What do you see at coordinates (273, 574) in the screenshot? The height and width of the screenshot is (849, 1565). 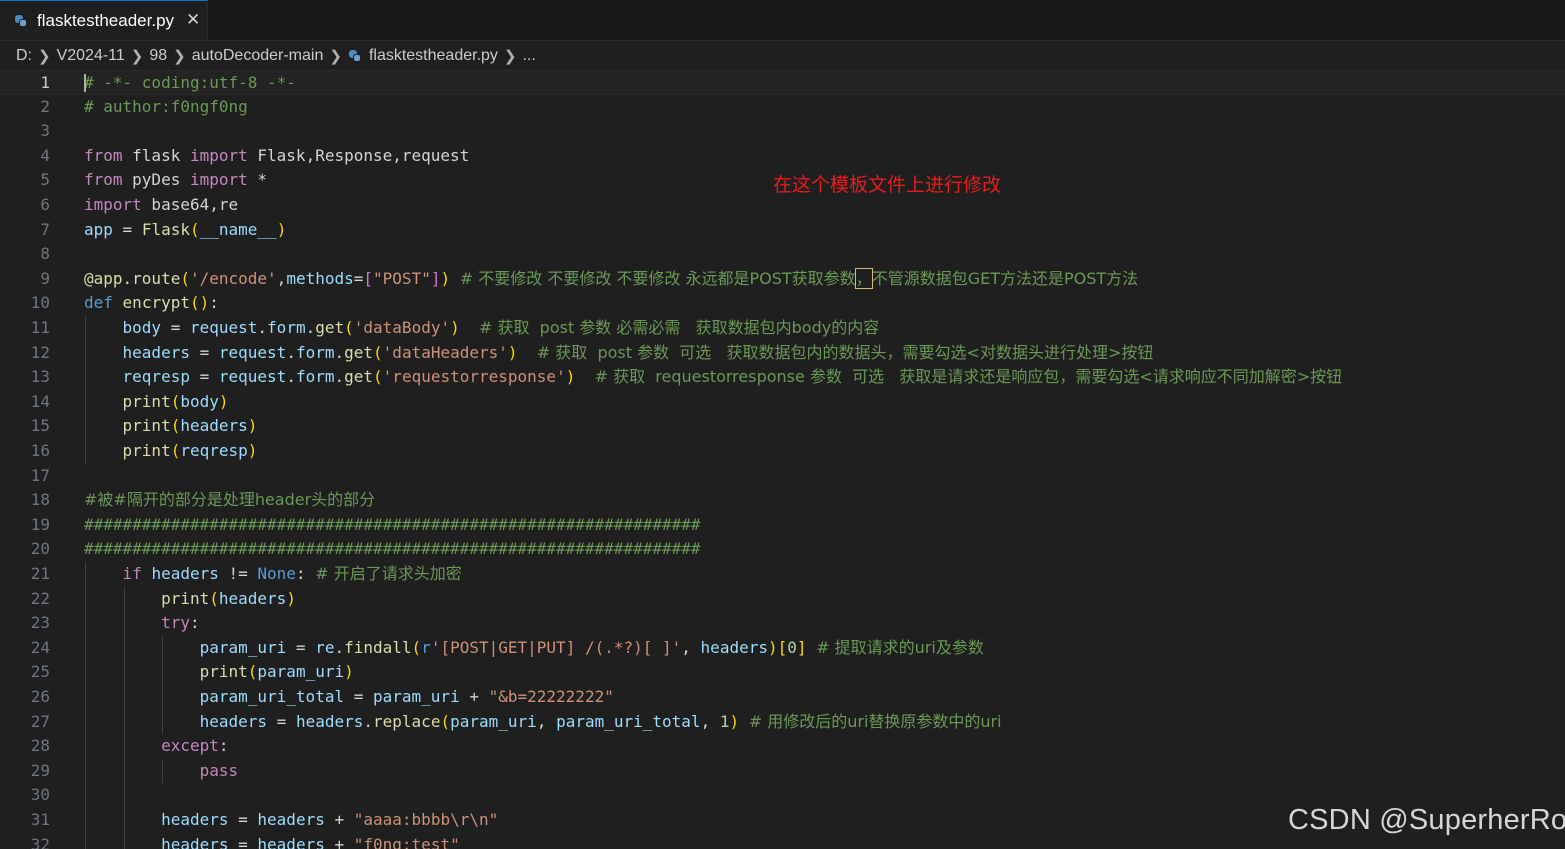 I see `code-text: if headers != None: # 开启了请求头加密` at bounding box center [273, 574].